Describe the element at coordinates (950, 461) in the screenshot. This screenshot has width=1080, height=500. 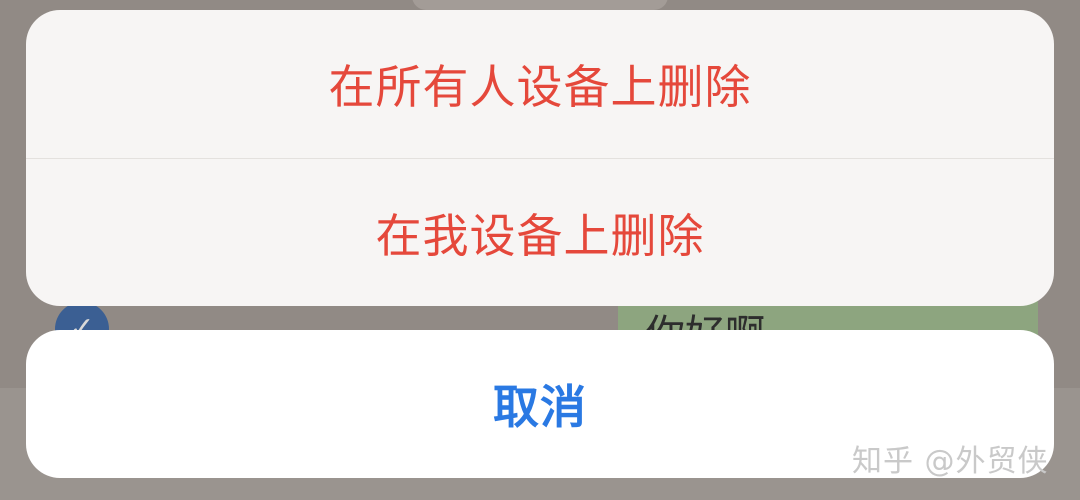
I see `watermark-text: 知乎 @外贸侠` at that location.